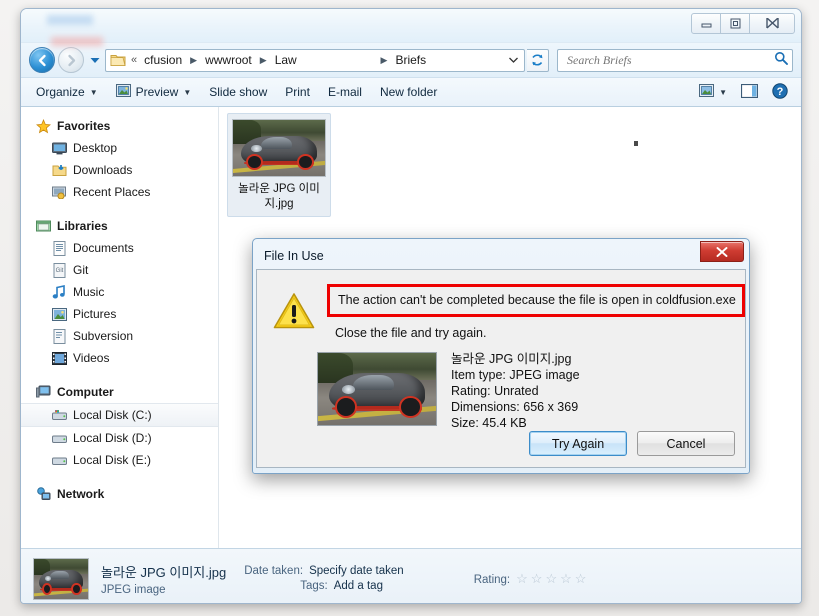 This screenshot has width=819, height=616. Describe the element at coordinates (119, 336) in the screenshot. I see `sidebar-item-subversion: Subversion` at that location.